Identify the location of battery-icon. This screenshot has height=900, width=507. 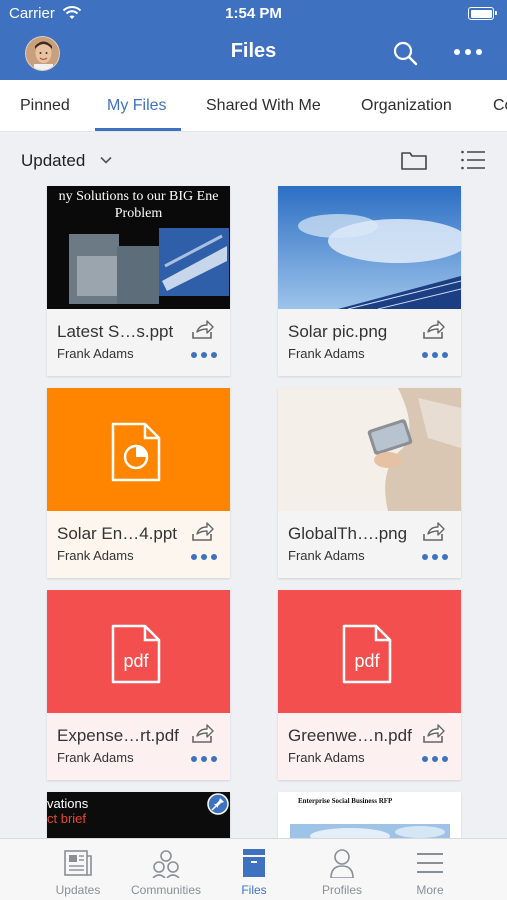
(482, 13).